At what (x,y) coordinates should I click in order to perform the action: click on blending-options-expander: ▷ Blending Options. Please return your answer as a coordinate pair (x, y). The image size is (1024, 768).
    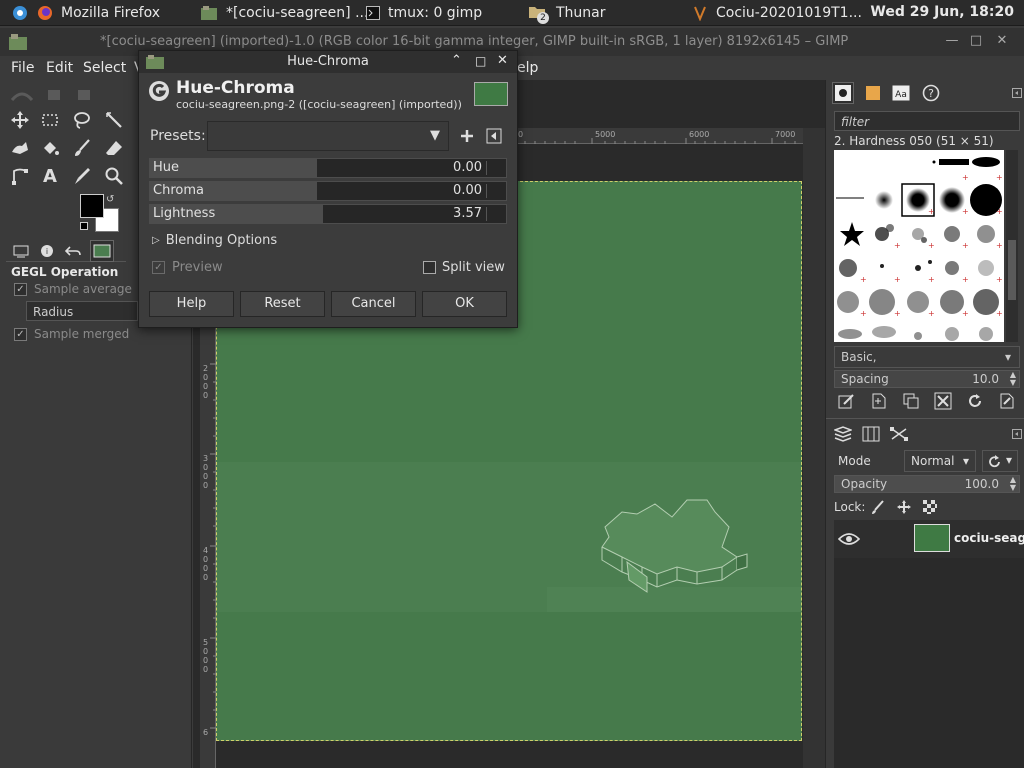
    Looking at the image, I should click on (214, 240).